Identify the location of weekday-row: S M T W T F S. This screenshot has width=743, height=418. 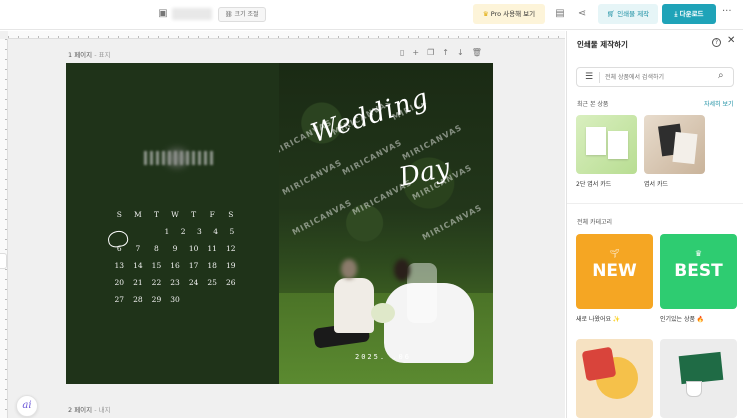
(175, 214).